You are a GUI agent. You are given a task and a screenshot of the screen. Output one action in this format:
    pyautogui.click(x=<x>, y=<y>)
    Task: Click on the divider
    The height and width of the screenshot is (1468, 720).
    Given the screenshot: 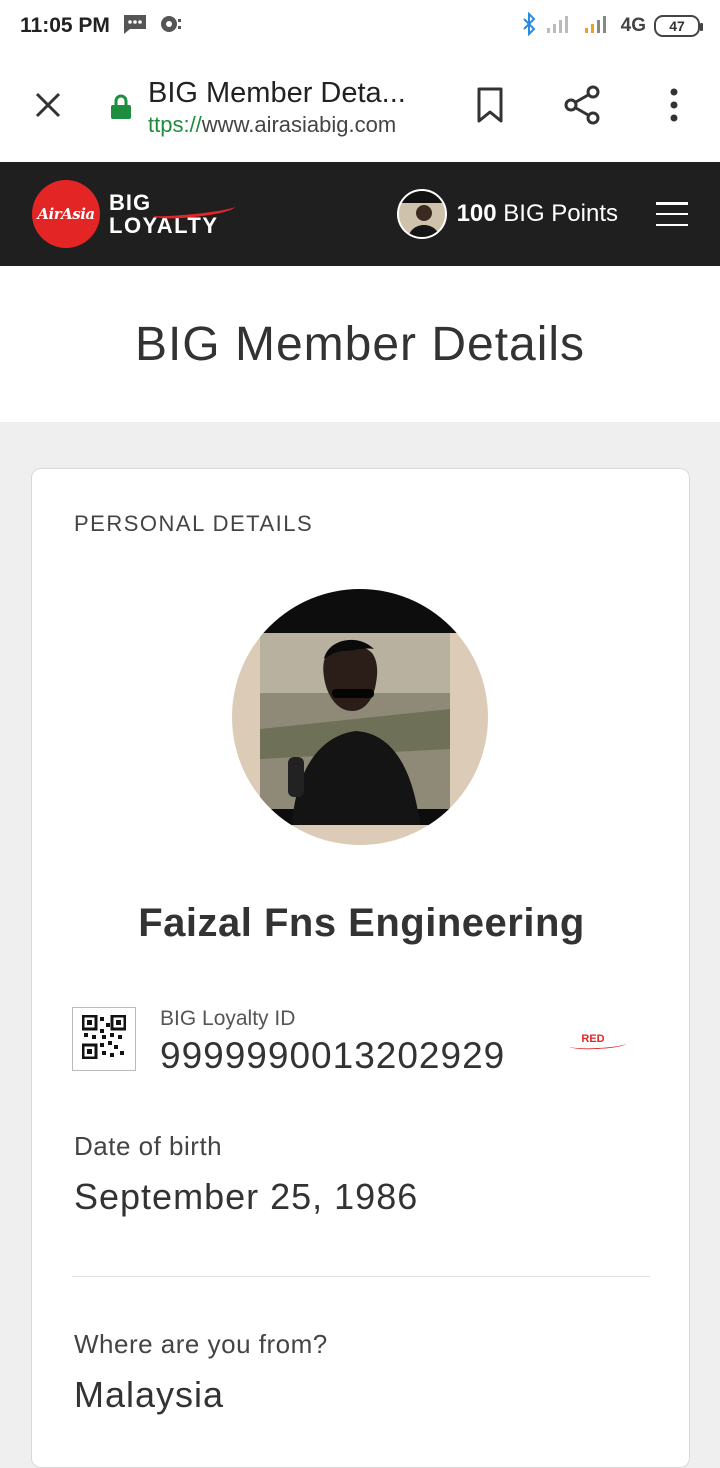 What is the action you would take?
    pyautogui.click(x=361, y=1276)
    